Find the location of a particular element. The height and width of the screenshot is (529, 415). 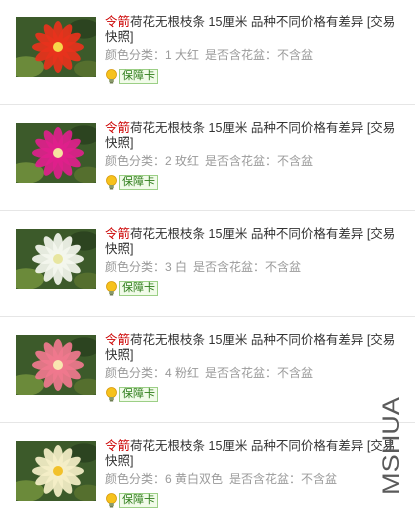

product-attributes: 颜色分类：1 大红 是否含花盆：不含盆 is located at coordinates (255, 55).